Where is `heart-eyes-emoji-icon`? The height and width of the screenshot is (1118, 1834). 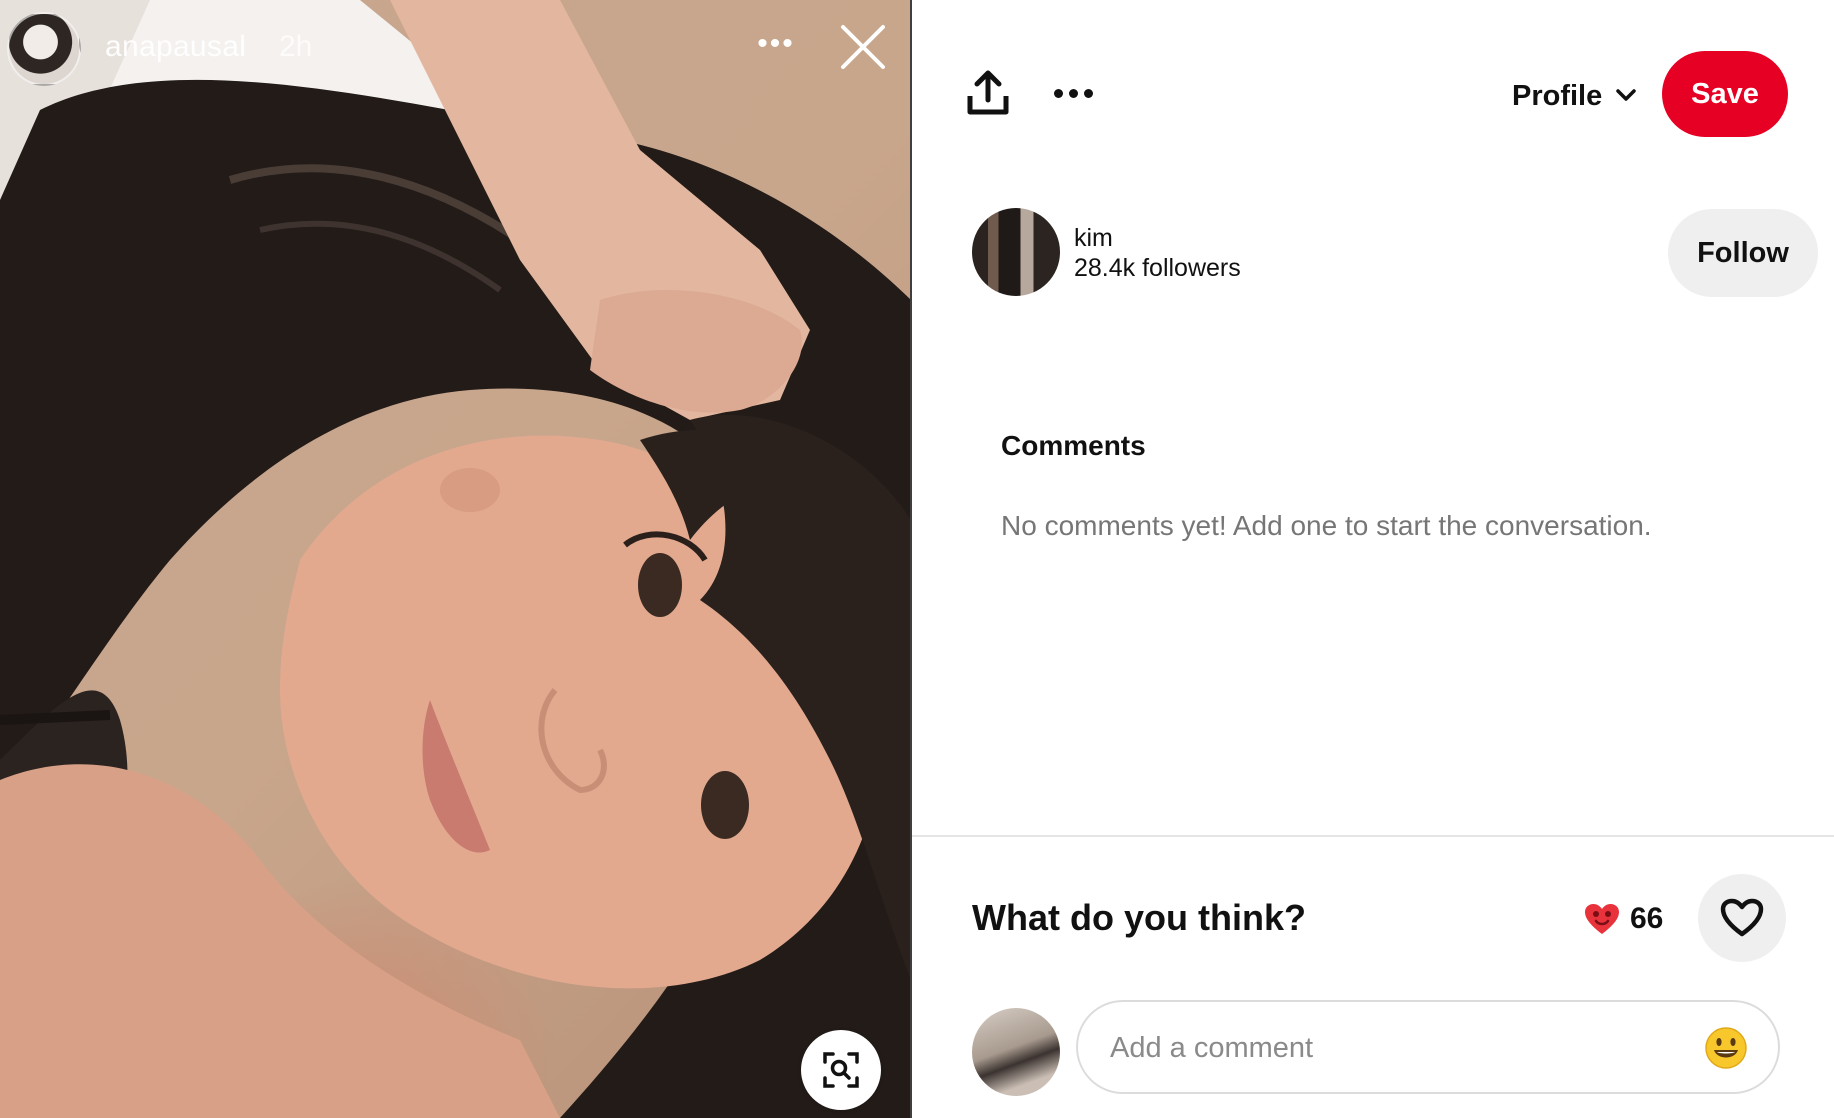 heart-eyes-emoji-icon is located at coordinates (1602, 919).